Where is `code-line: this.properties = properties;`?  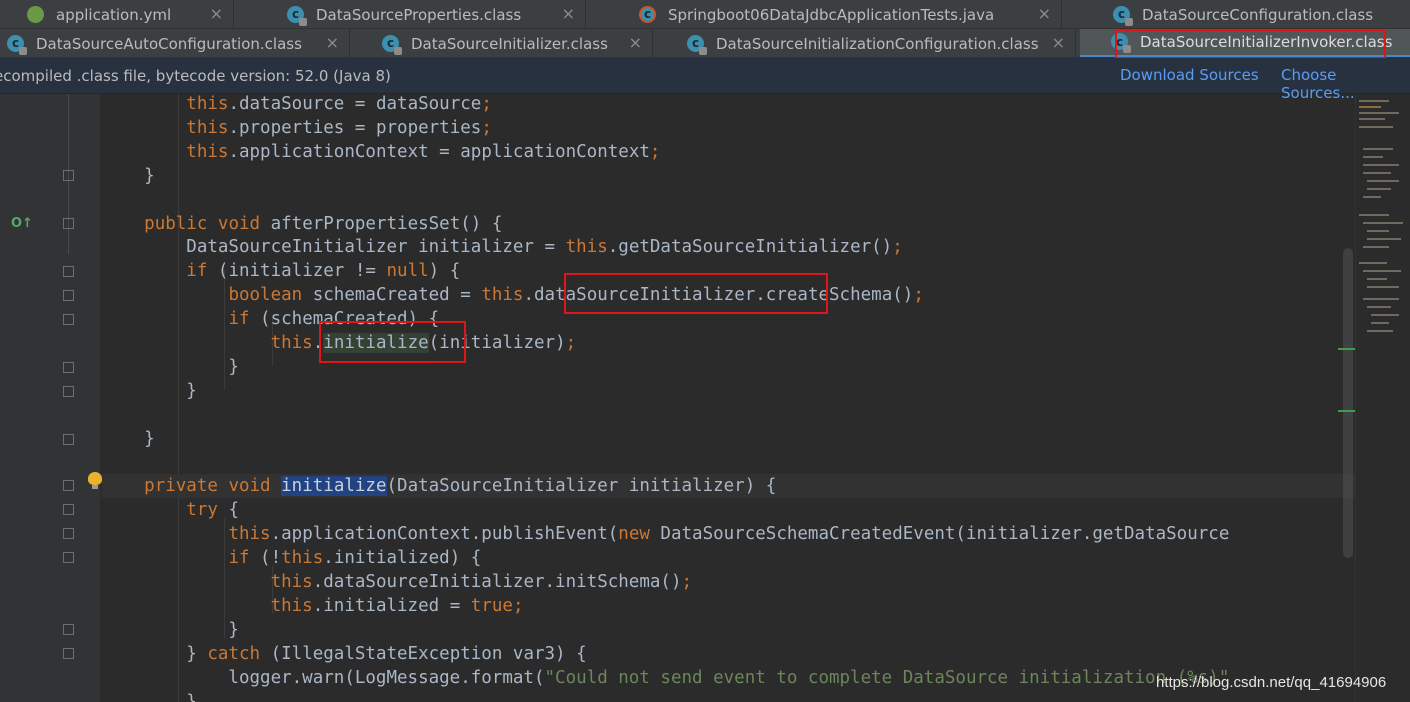
code-line: this.properties = properties; is located at coordinates (728, 128).